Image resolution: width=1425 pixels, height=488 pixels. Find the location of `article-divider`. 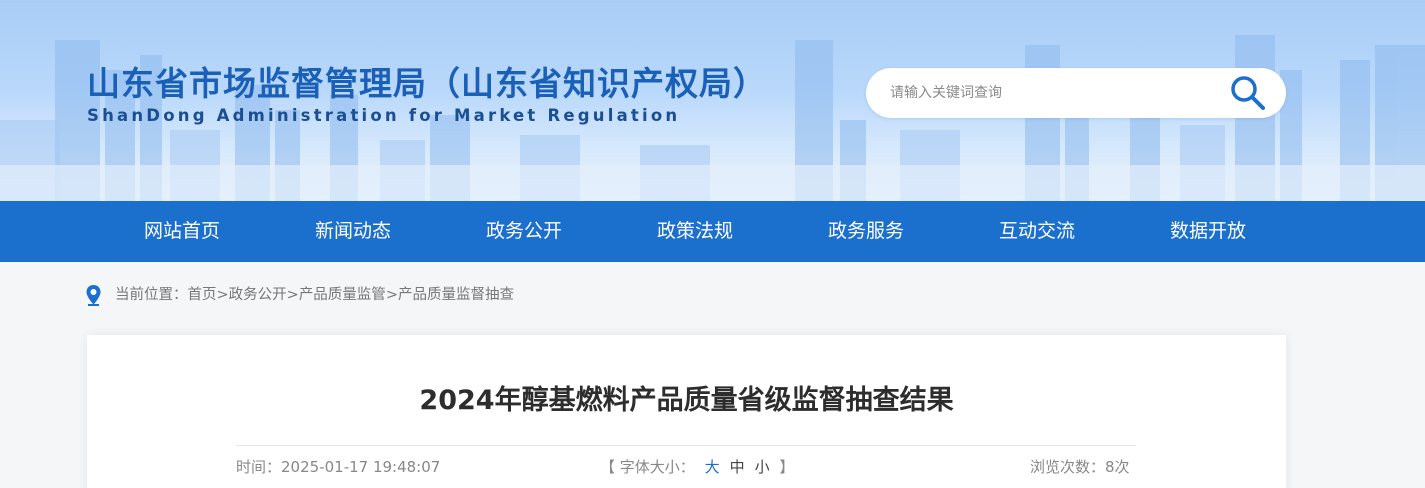

article-divider is located at coordinates (686, 445).